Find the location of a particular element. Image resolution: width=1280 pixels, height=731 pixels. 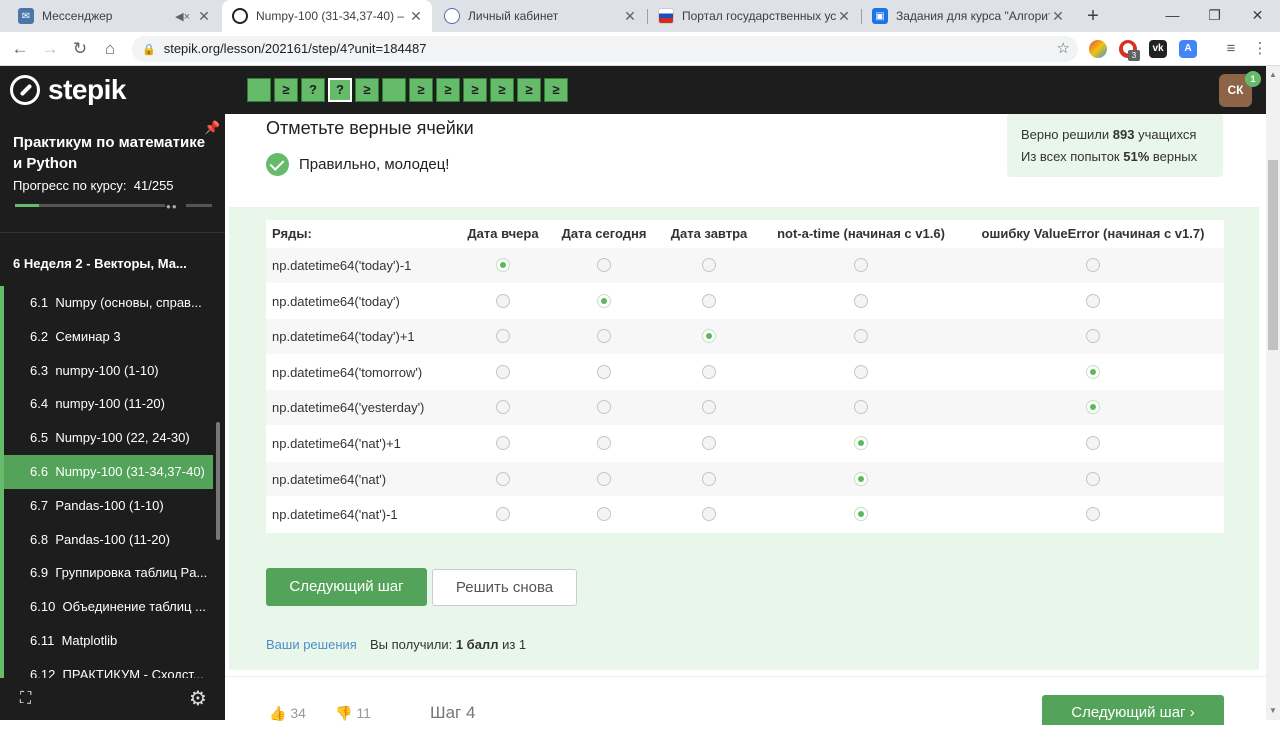

sidebar-lesson-item: 6.7 Pandas-100 (1-10) is located at coordinates (106, 505).